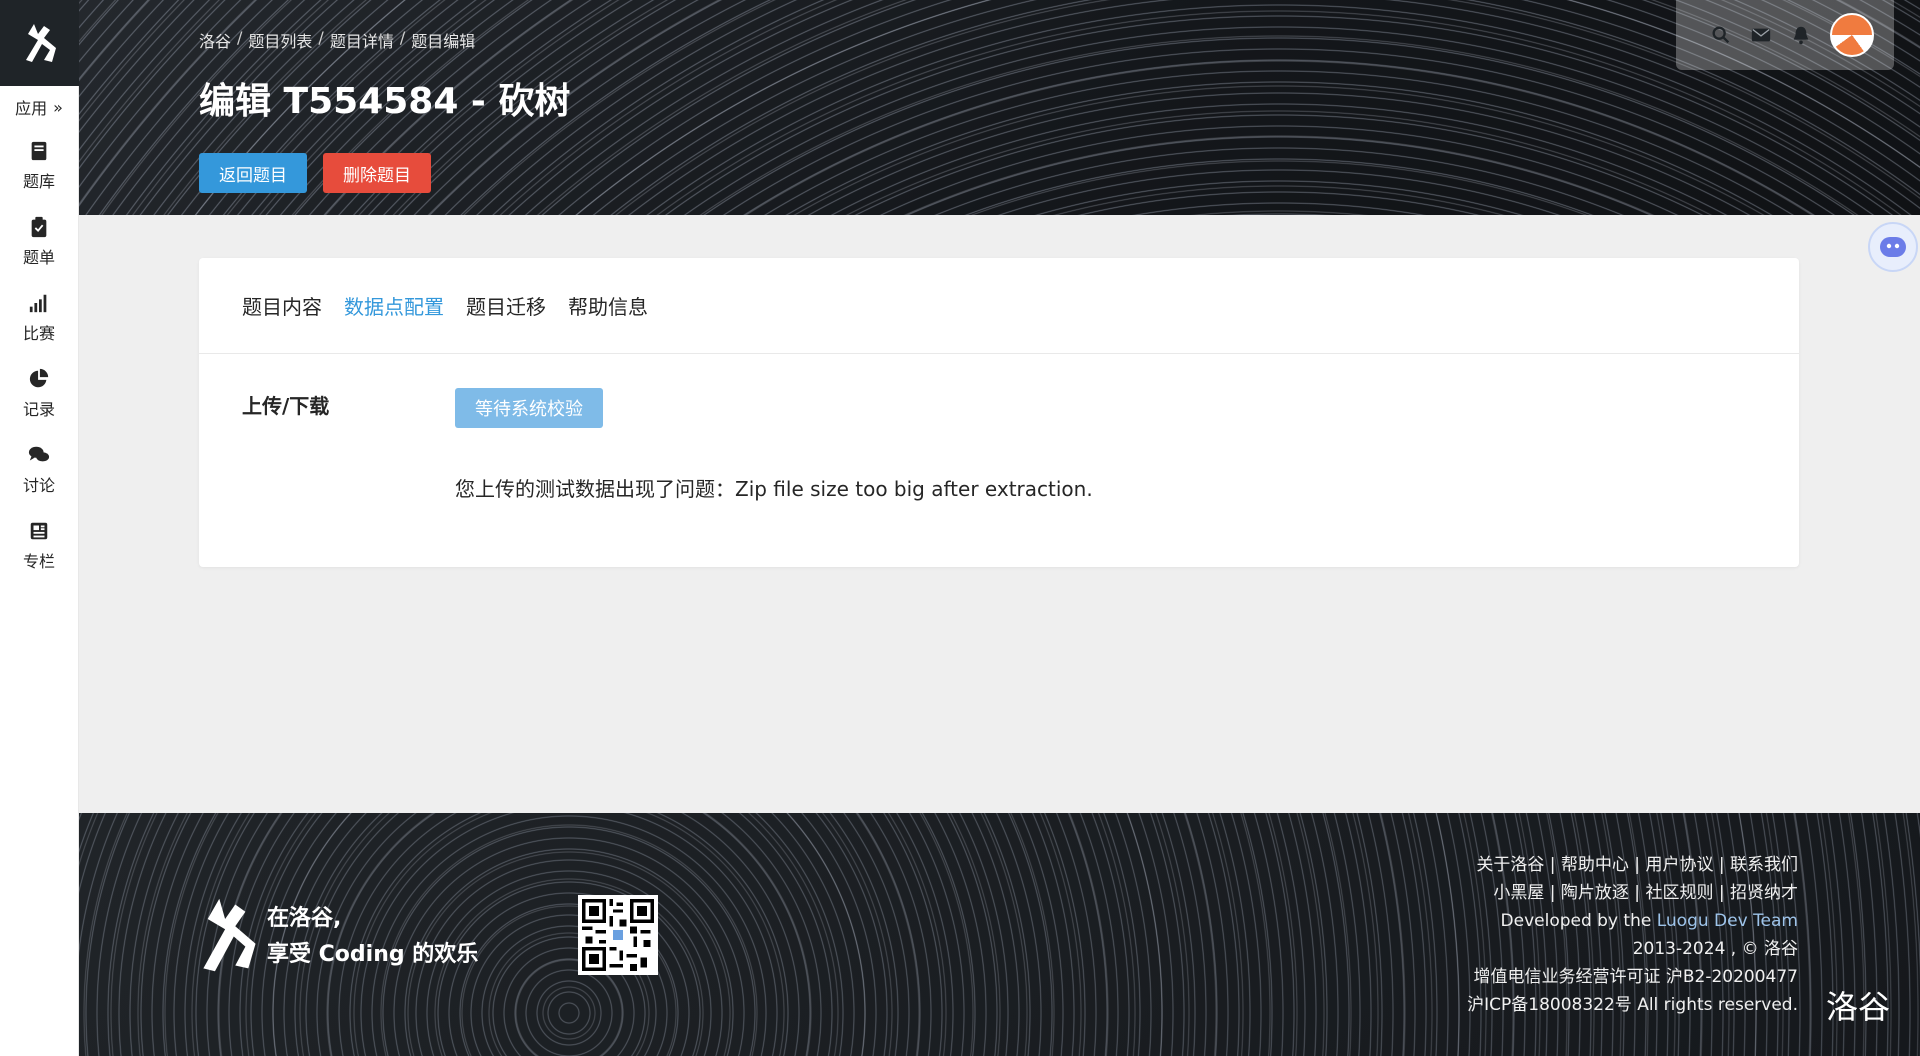  I want to click on slogan-line-2: 享受 Coding 的欢乐, so click(373, 954).